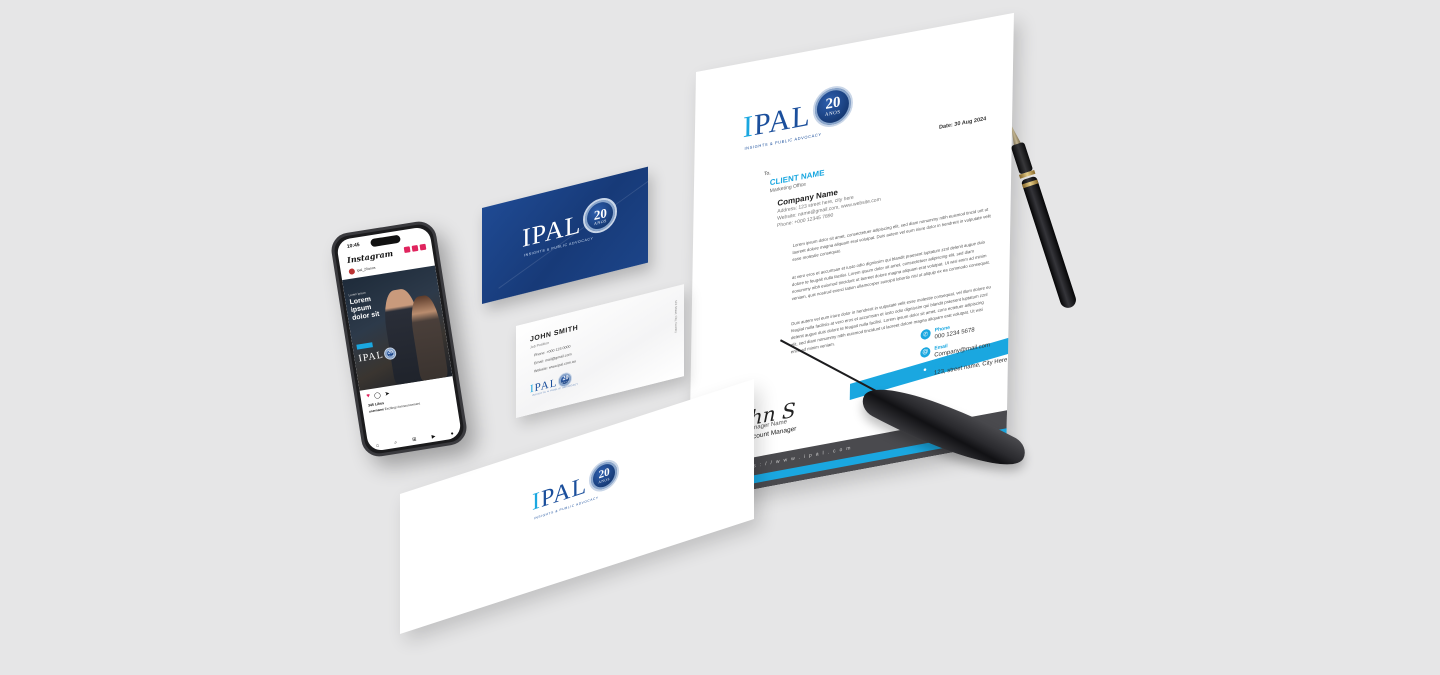 The height and width of the screenshot is (675, 1440). What do you see at coordinates (1049, 242) in the screenshot?
I see `pen-barrel` at bounding box center [1049, 242].